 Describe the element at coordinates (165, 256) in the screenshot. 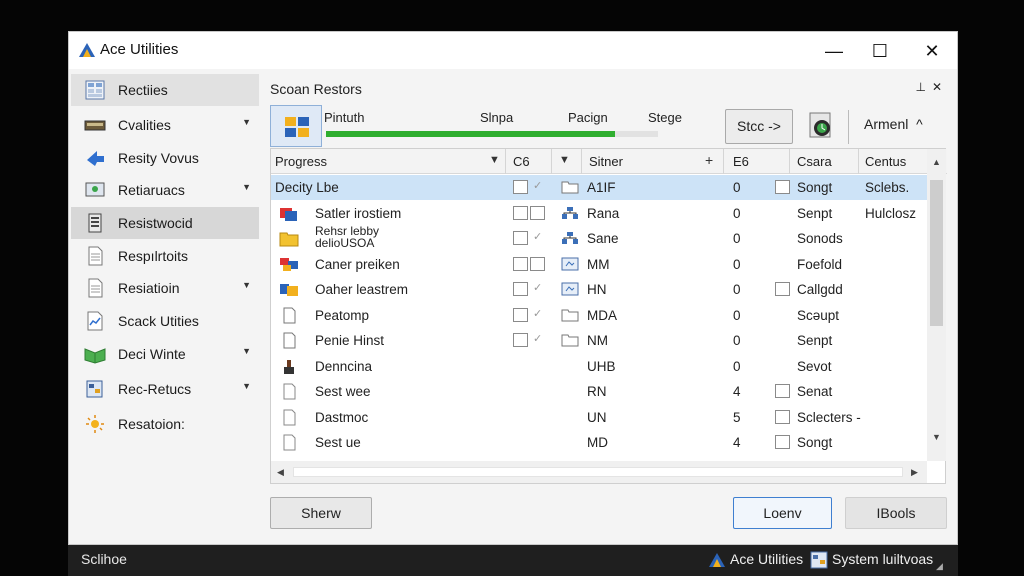

I see `sidebar-item-respirtoits: Respılrtoits` at that location.